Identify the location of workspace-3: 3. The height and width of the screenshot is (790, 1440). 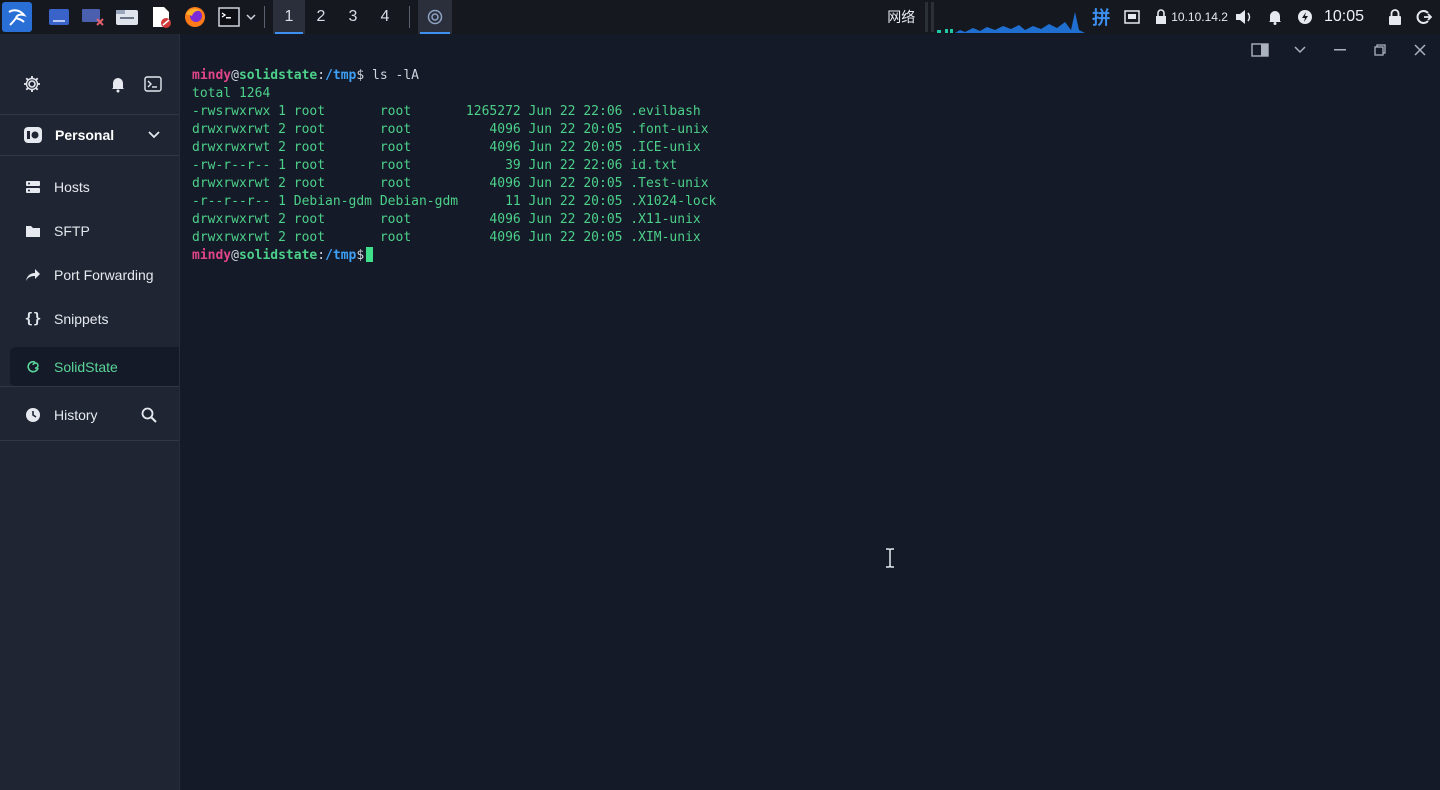
(353, 17).